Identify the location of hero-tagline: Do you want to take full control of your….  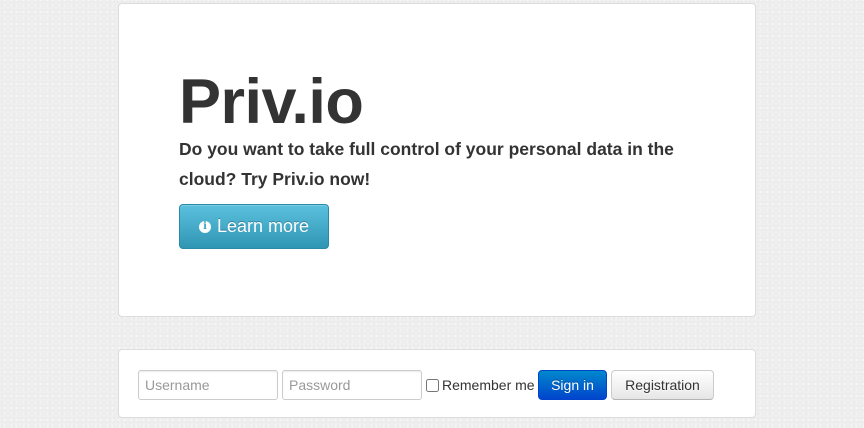
(426, 164).